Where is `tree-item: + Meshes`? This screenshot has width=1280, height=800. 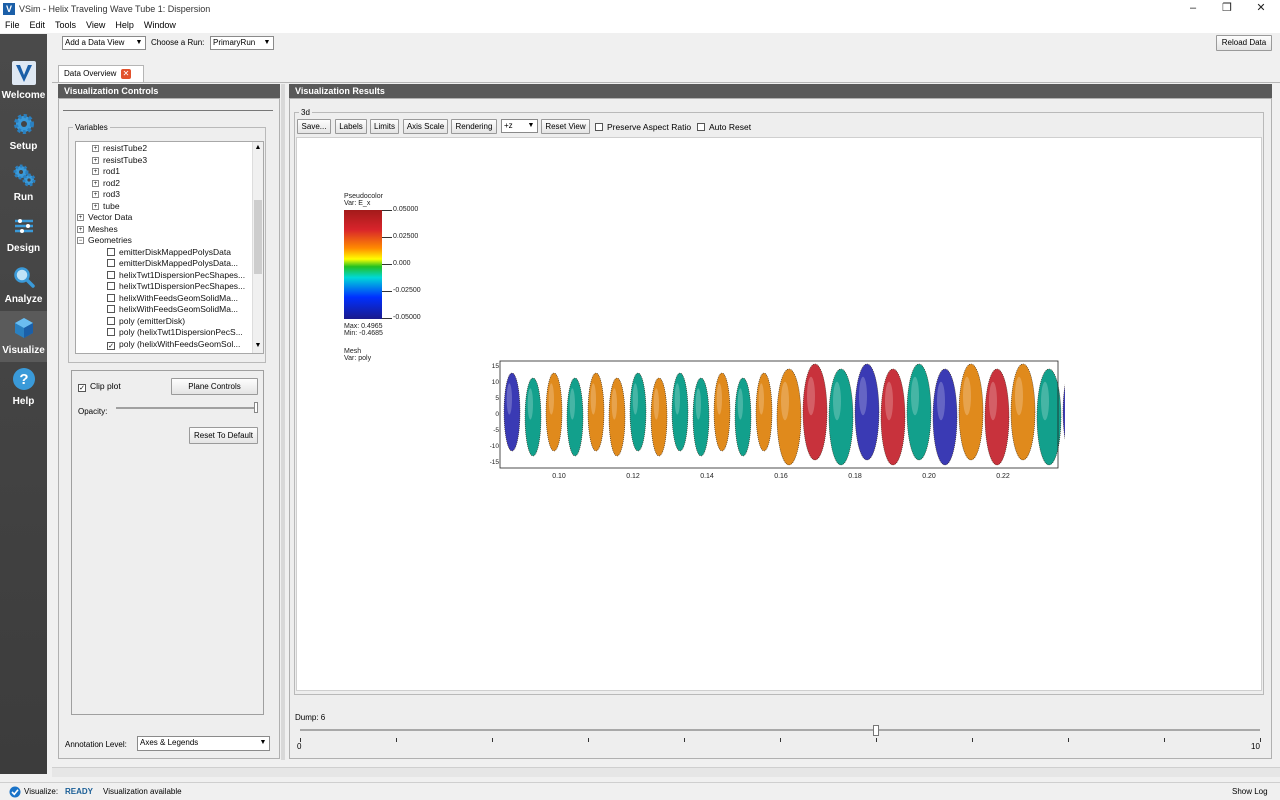 tree-item: + Meshes is located at coordinates (97, 229).